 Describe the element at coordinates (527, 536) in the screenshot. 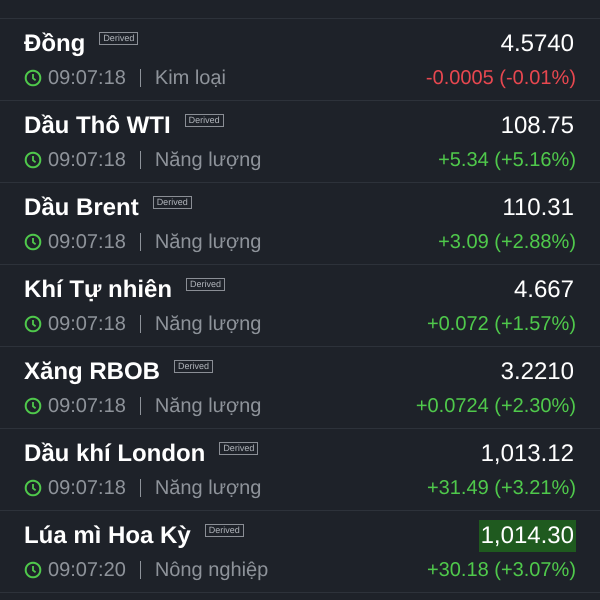

I see `price-value: 1,014.30` at that location.